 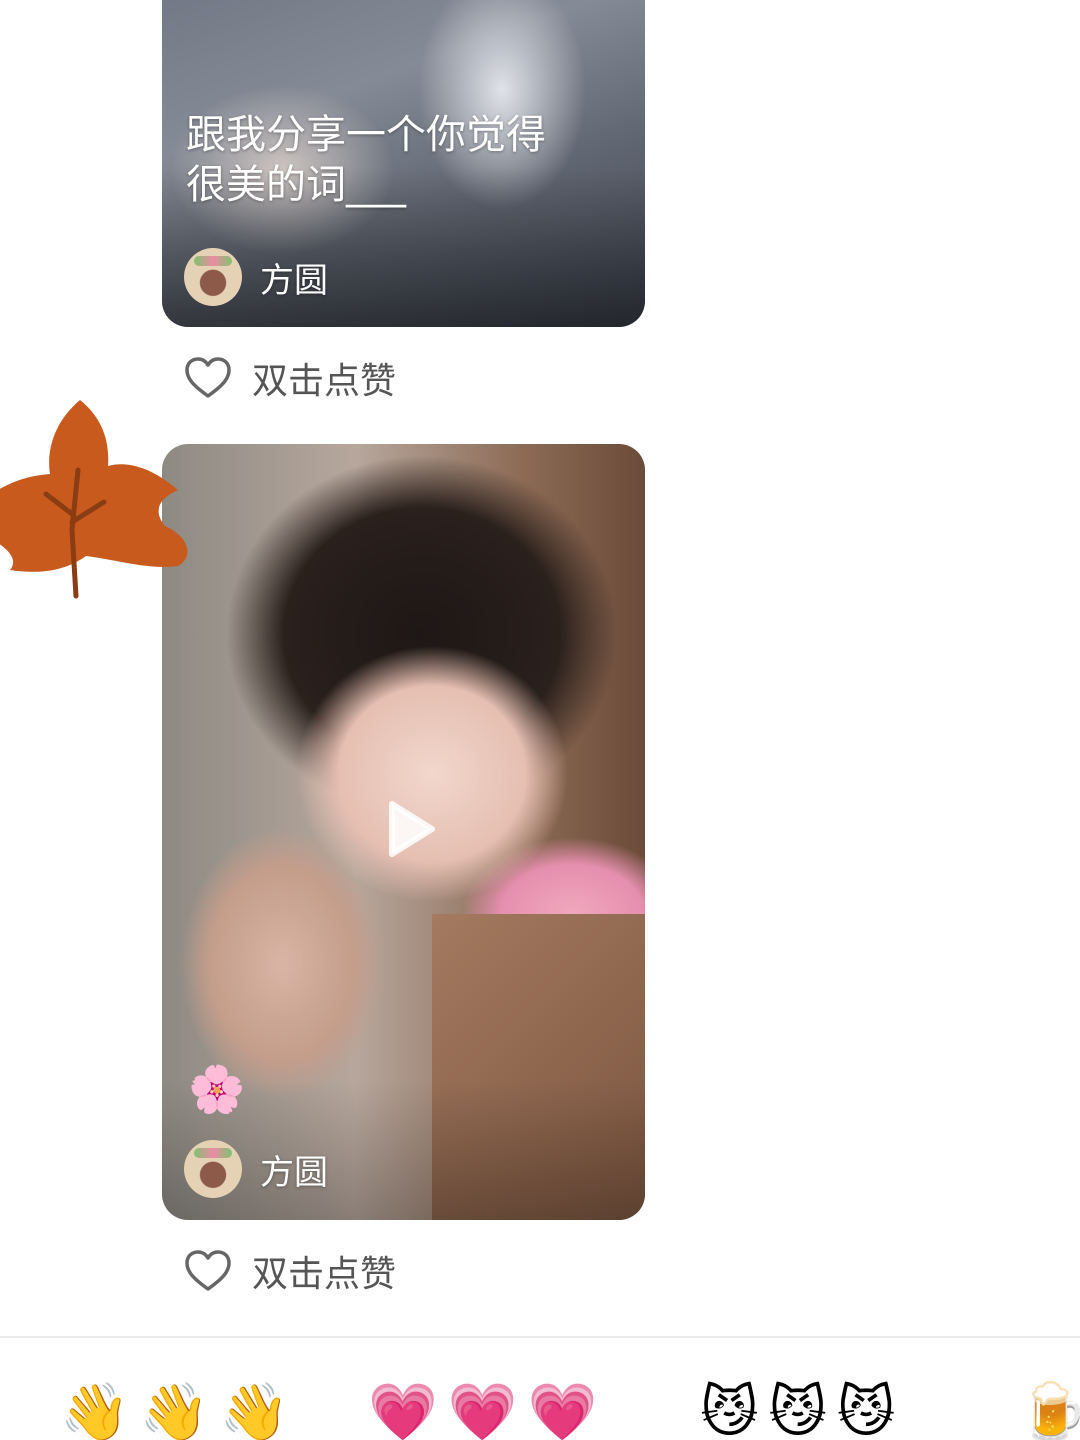 What do you see at coordinates (94, 499) in the screenshot?
I see `maple-leaf-sticker` at bounding box center [94, 499].